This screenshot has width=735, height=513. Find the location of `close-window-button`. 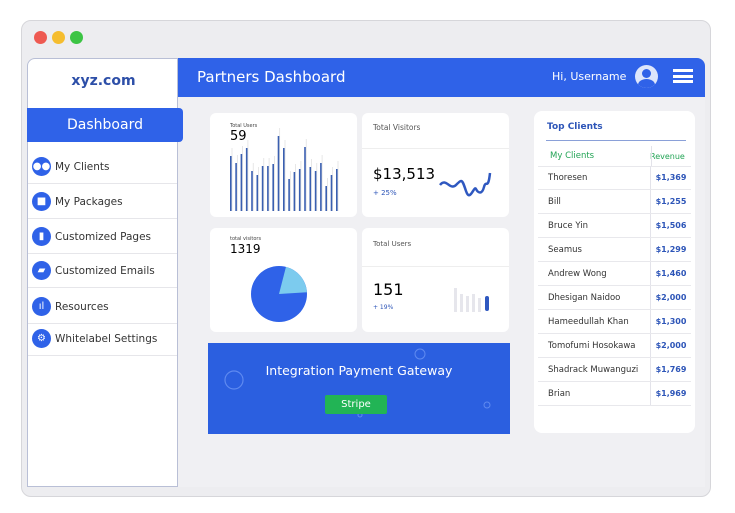

close-window-button is located at coordinates (40, 37).